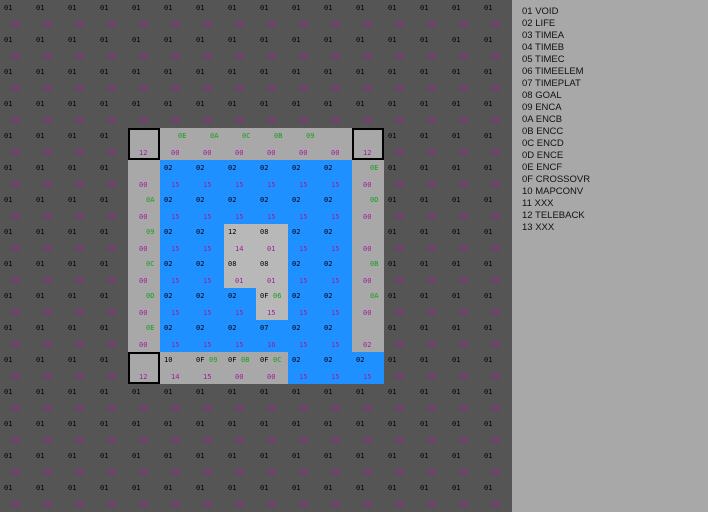  What do you see at coordinates (144, 304) in the screenshot?
I see `map-tile: 0D 00` at bounding box center [144, 304].